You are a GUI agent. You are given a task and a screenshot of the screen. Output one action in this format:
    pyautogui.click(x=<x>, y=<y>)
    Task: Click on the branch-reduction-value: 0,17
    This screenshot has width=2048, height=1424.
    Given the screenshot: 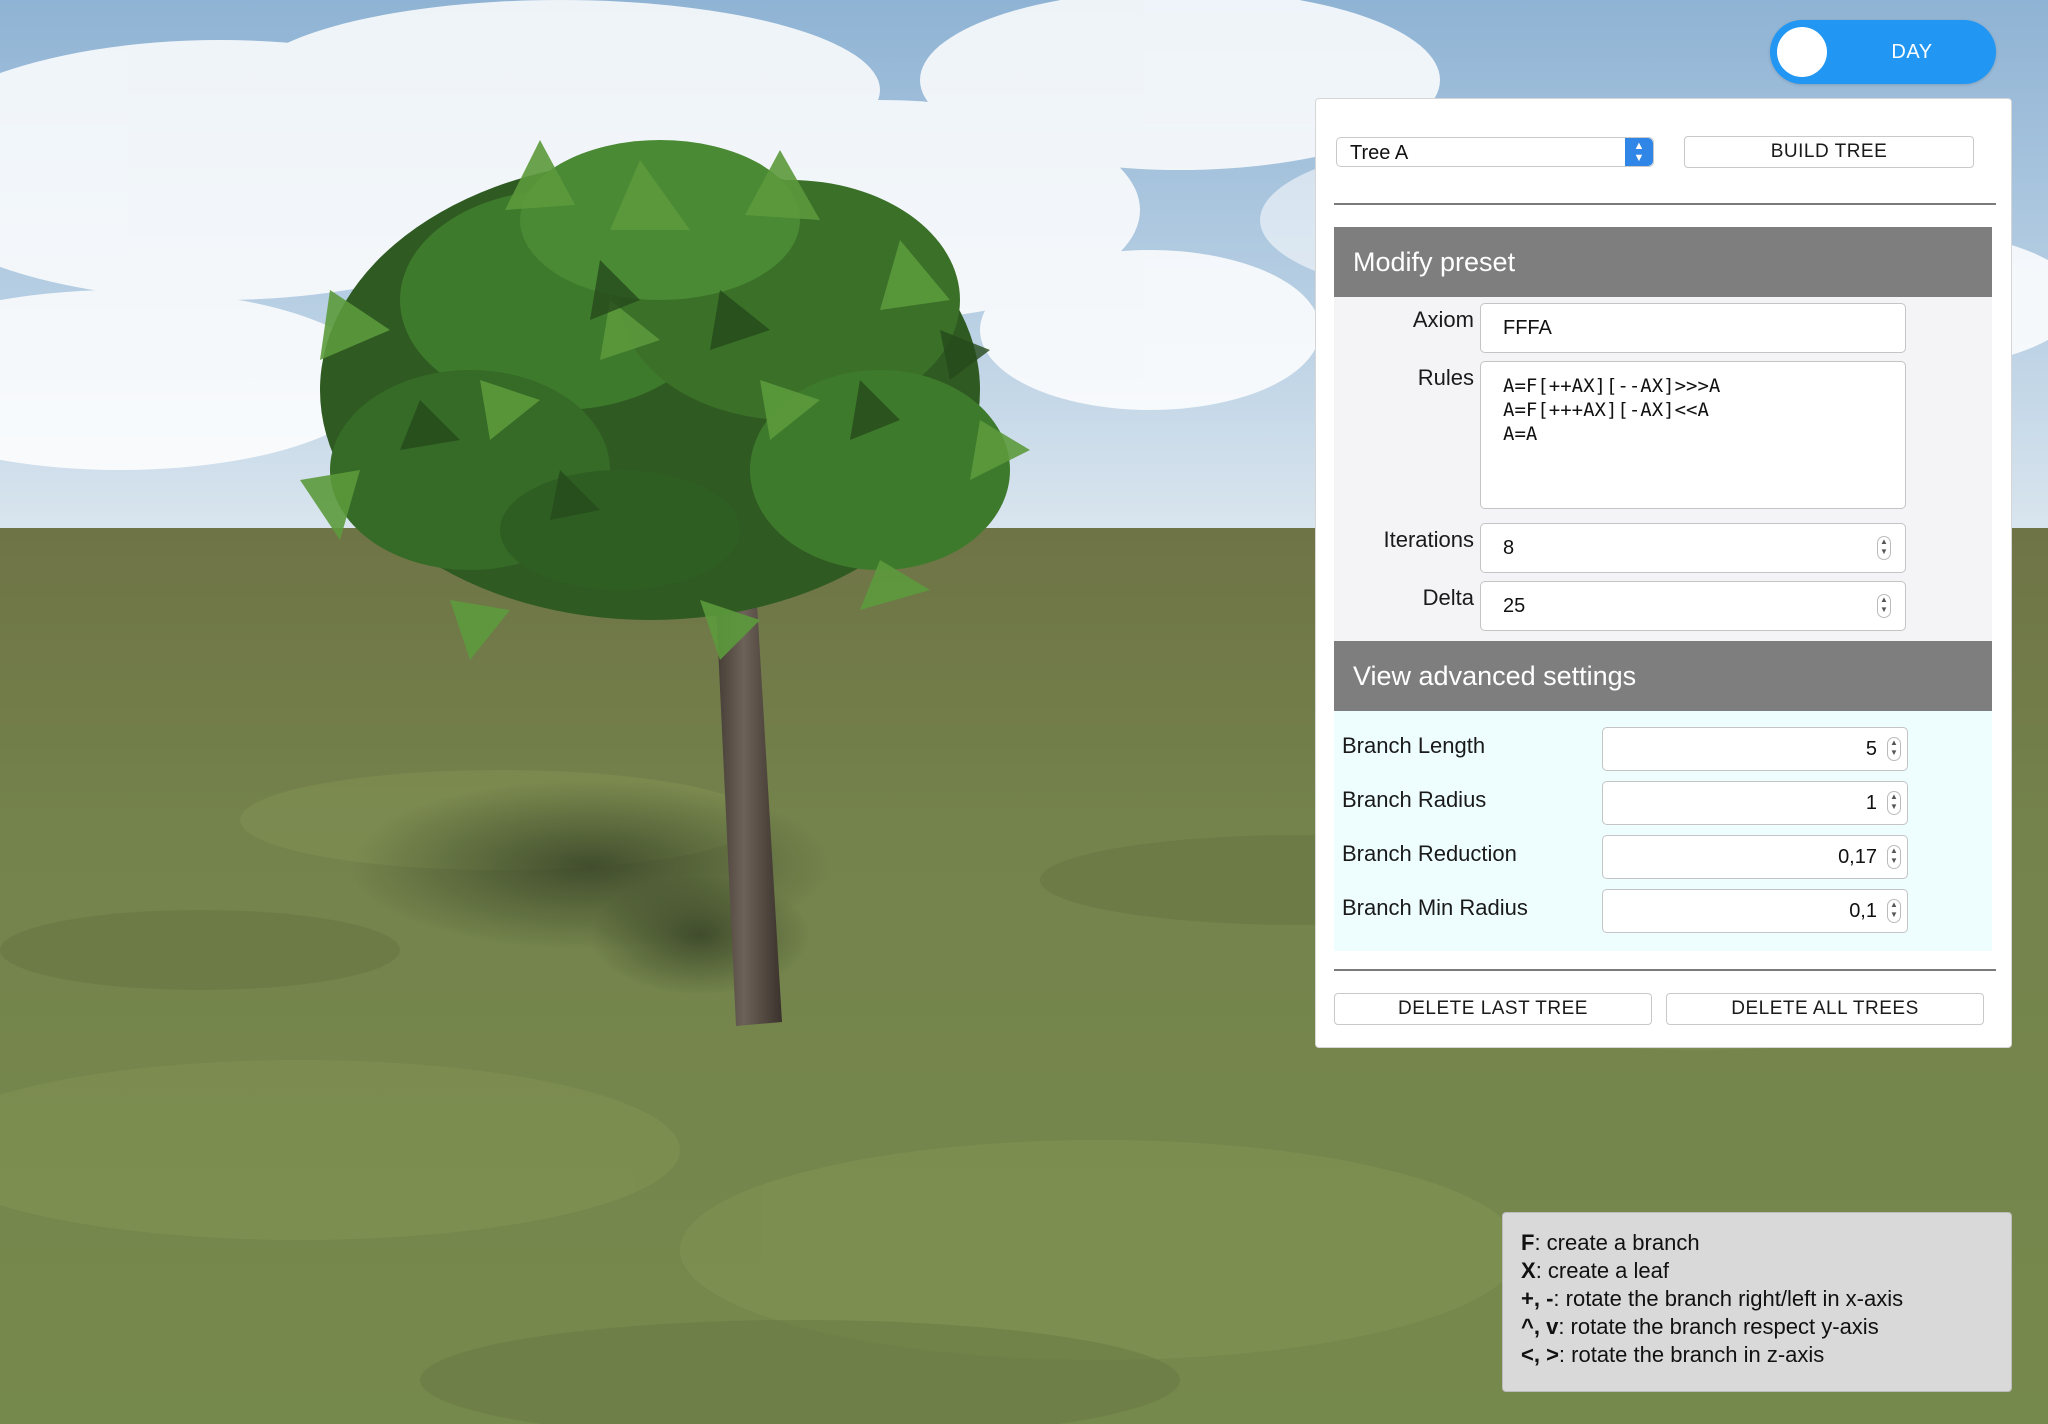 What is the action you would take?
    pyautogui.click(x=1857, y=857)
    